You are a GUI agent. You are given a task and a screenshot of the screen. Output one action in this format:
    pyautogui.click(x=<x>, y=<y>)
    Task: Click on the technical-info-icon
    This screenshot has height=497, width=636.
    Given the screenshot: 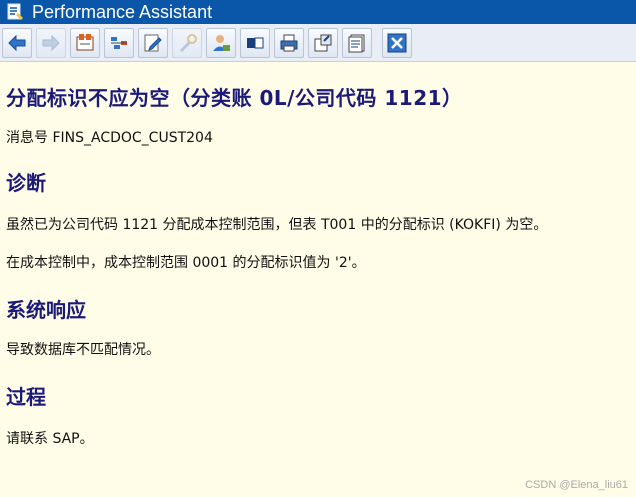 What is the action you would take?
    pyautogui.click(x=85, y=41)
    